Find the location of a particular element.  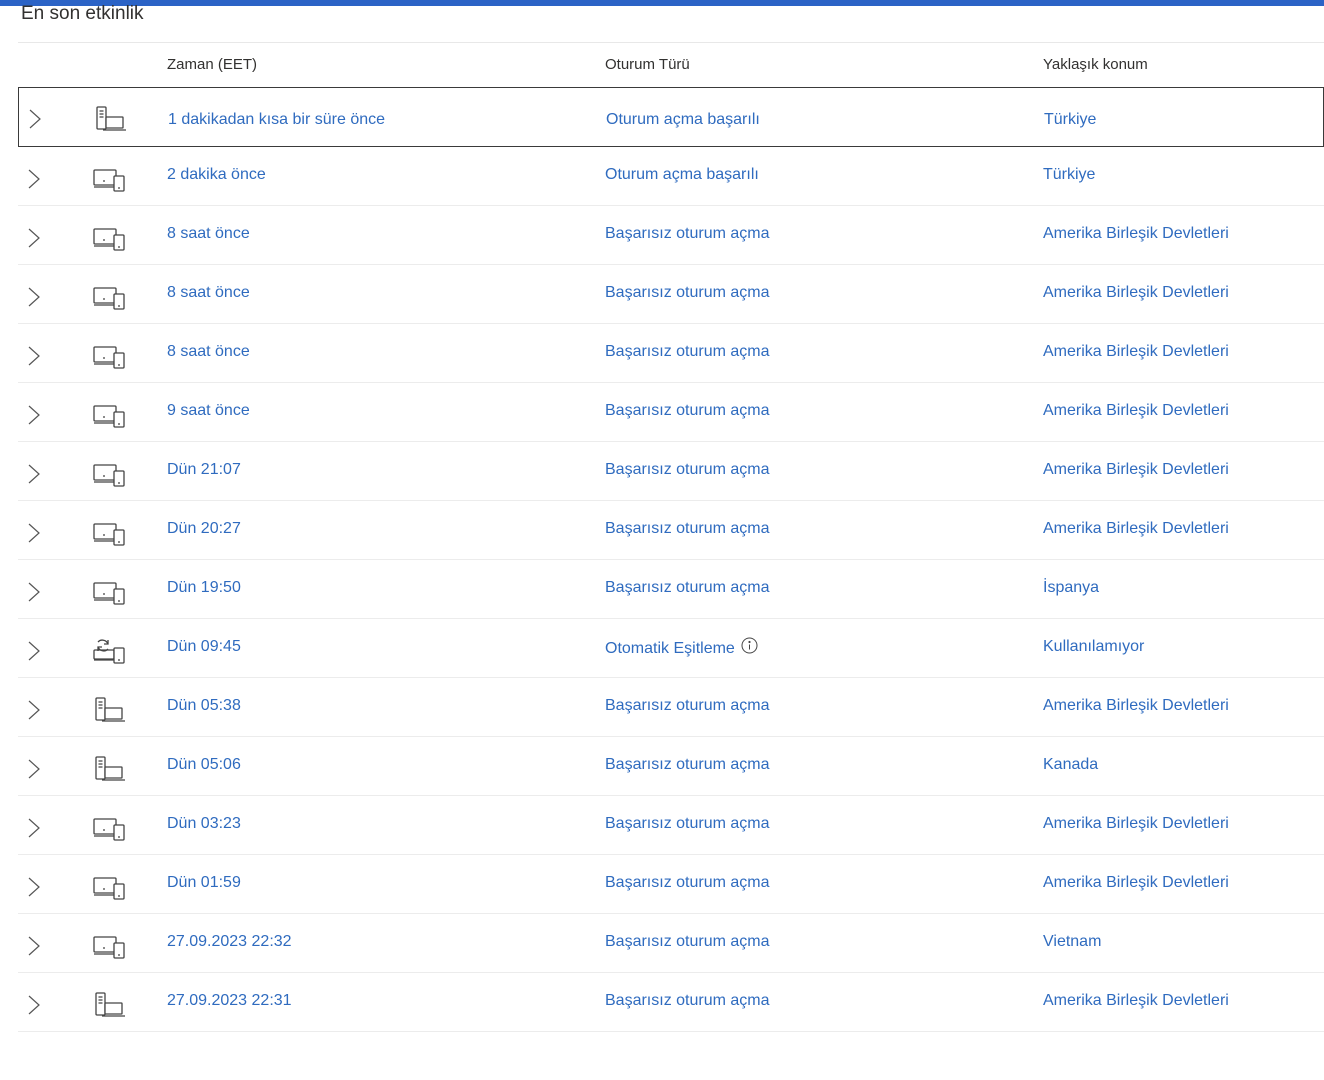

row-time: 9 saat önce is located at coordinates (208, 411).